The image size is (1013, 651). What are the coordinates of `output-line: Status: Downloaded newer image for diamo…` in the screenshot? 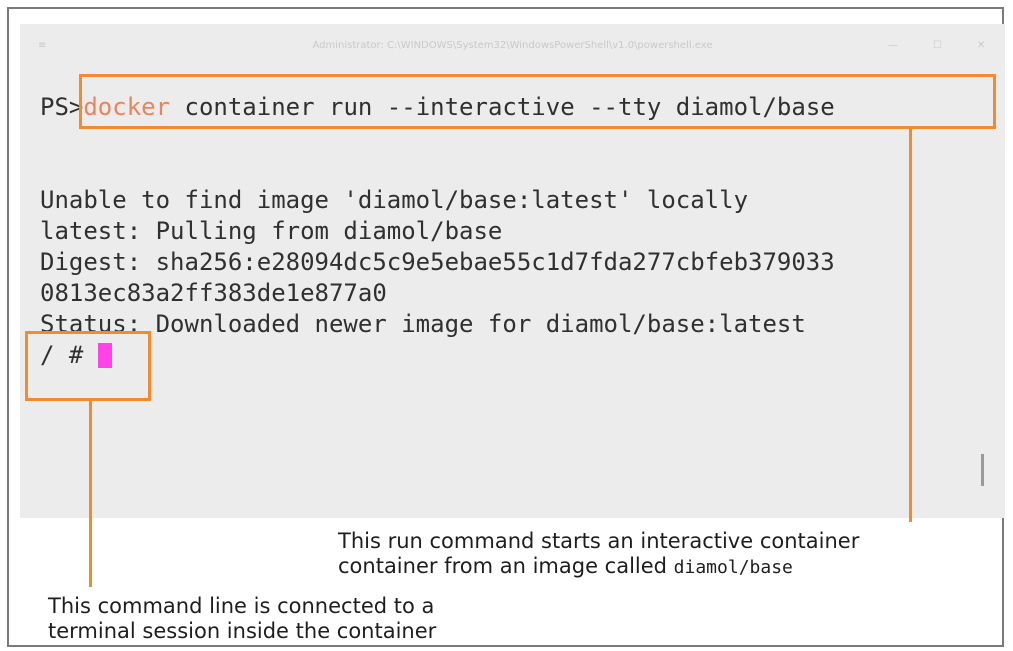 It's located at (423, 324).